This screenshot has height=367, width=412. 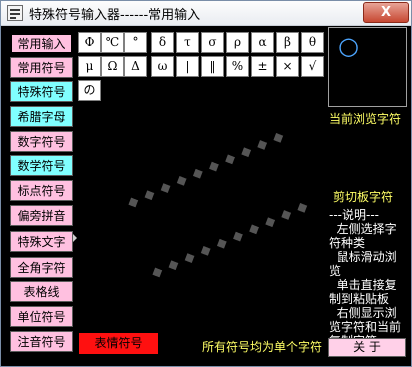 I want to click on category-button-zhuyin: 注音符号, so click(x=41, y=341).